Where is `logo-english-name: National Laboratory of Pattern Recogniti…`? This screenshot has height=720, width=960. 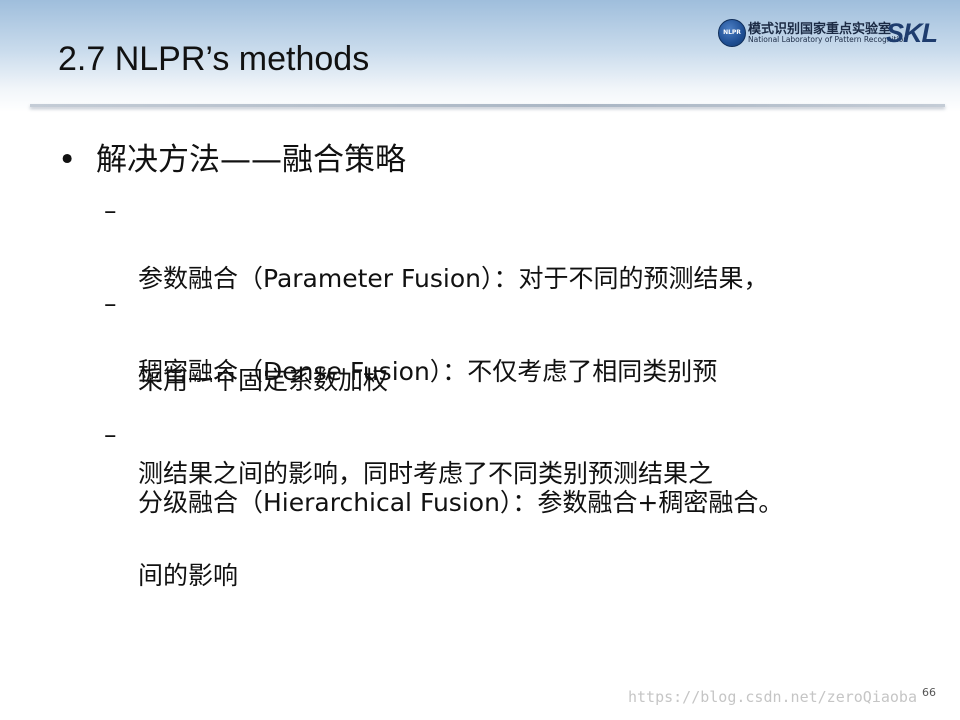
logo-english-name: National Laboratory of Pattern Recogniti… is located at coordinates (828, 39).